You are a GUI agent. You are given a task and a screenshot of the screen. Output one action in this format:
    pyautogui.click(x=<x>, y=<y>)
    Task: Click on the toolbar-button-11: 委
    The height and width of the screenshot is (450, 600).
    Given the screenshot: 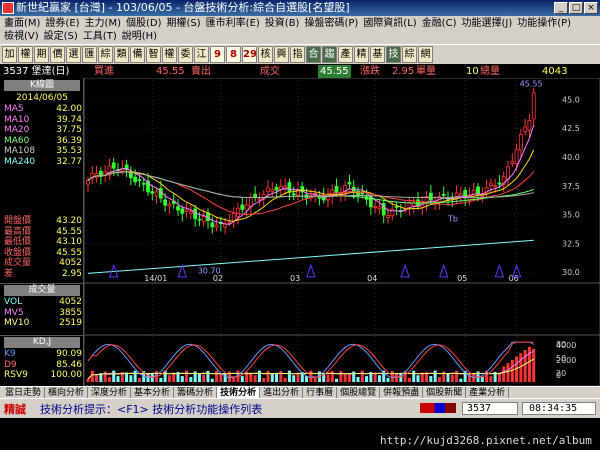 What is the action you would take?
    pyautogui.click(x=185, y=54)
    